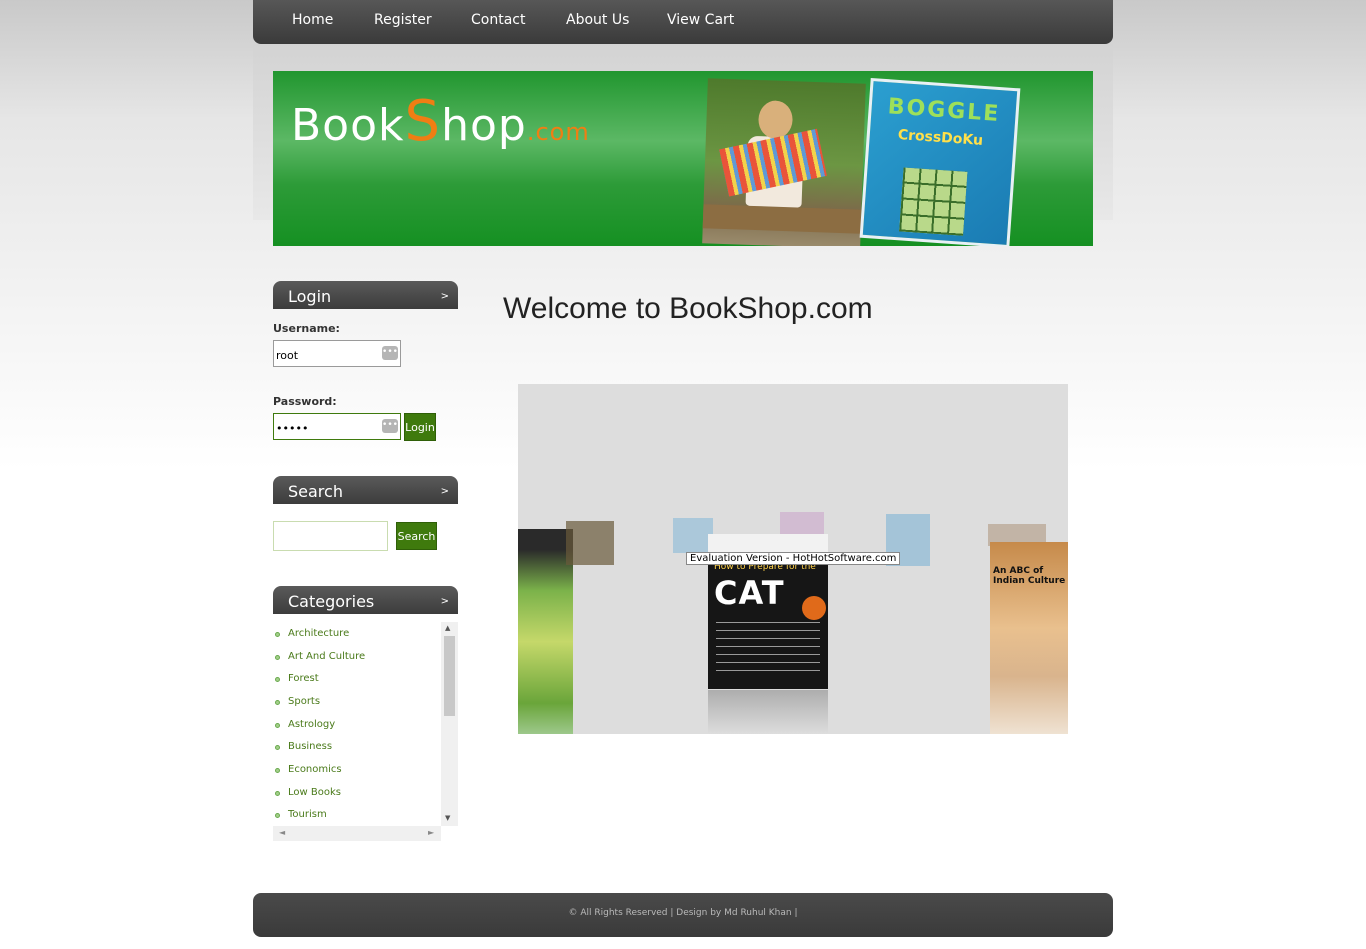  What do you see at coordinates (749, 593) in the screenshot?
I see `cat-cover-title: CAT` at bounding box center [749, 593].